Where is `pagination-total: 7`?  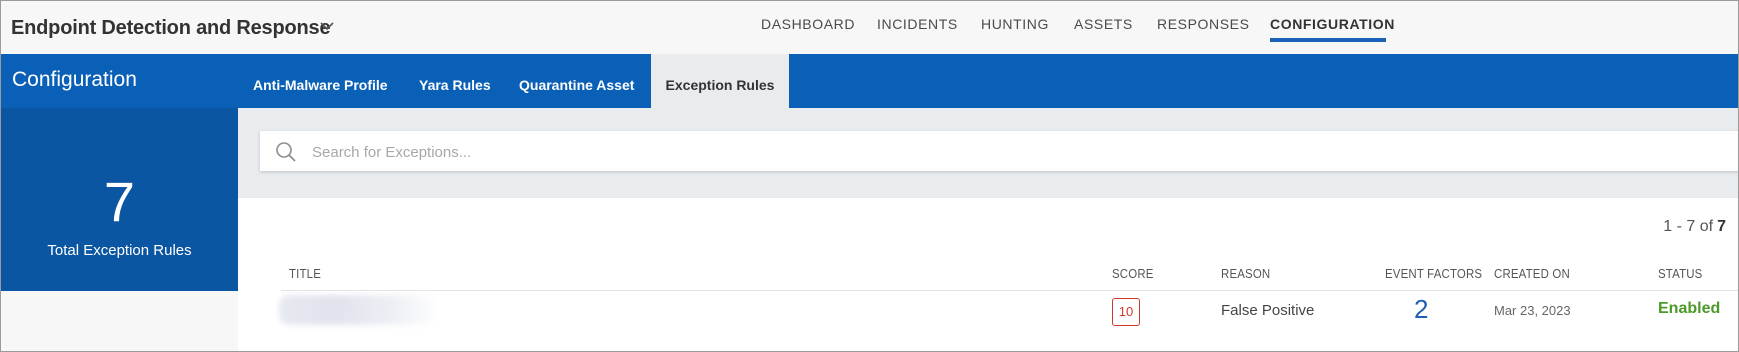 pagination-total: 7 is located at coordinates (1721, 226).